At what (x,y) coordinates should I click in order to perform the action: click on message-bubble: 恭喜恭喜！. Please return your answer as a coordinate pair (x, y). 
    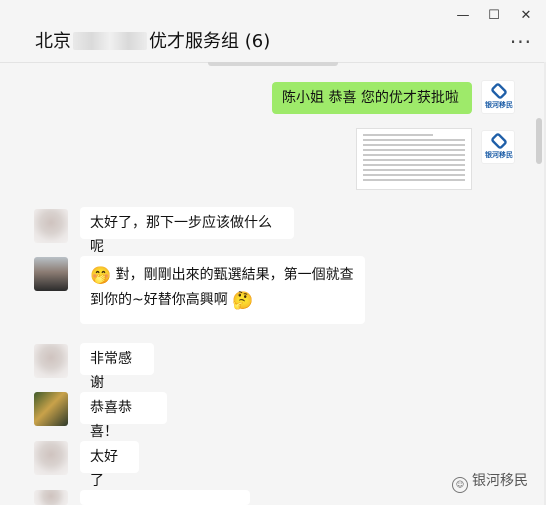
    Looking at the image, I should click on (123, 416).